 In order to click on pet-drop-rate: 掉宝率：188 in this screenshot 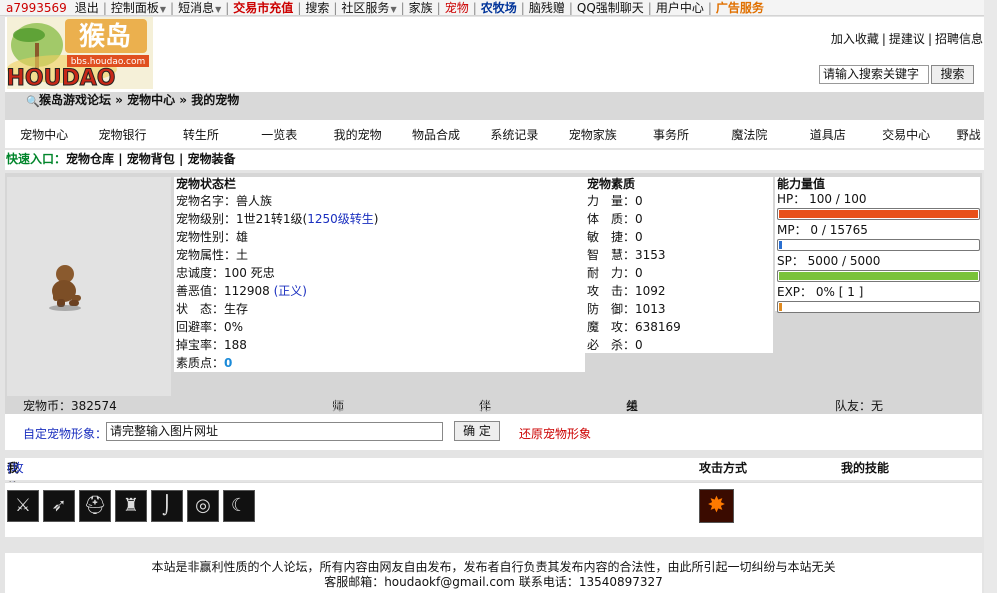, I will do `click(211, 345)`.